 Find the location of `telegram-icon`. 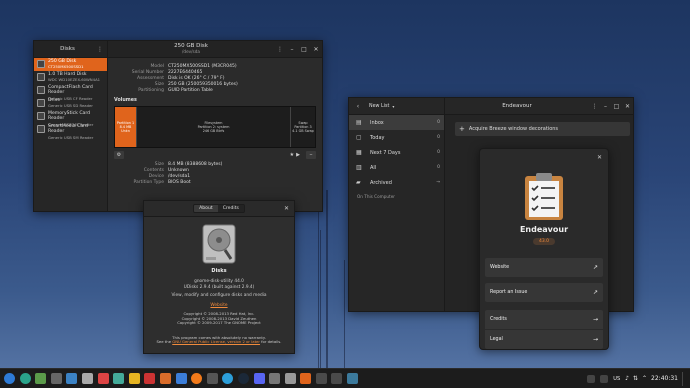

telegram-icon is located at coordinates (228, 378).